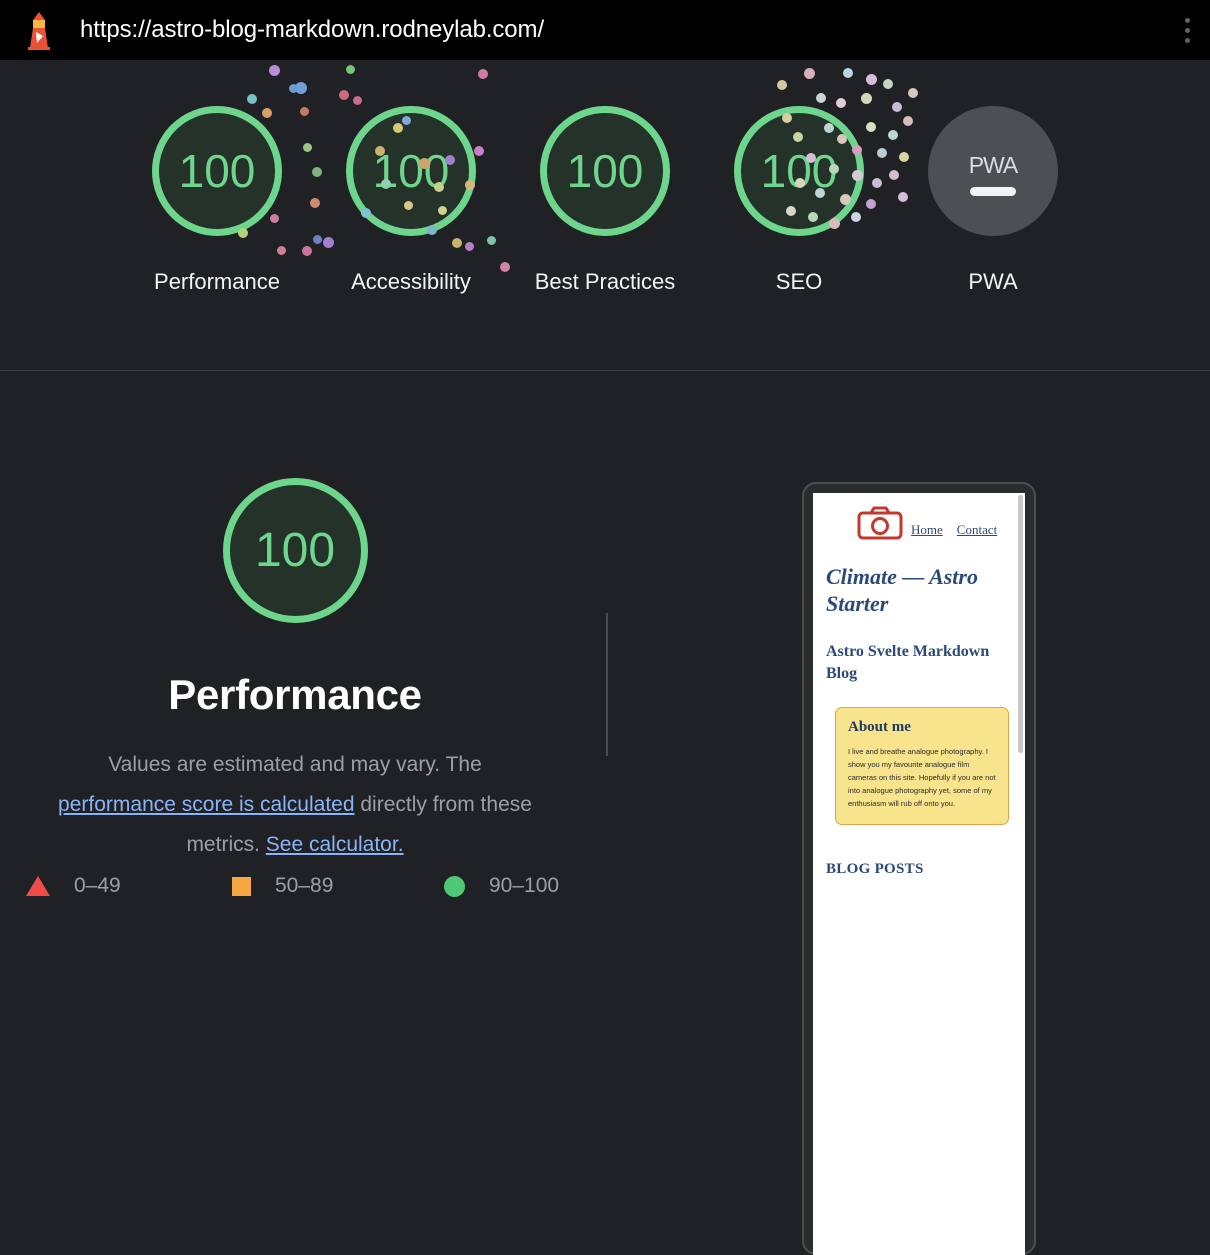 The width and height of the screenshot is (1210, 1255). Describe the element at coordinates (335, 844) in the screenshot. I see `see-calculator-link: See calculator.` at that location.